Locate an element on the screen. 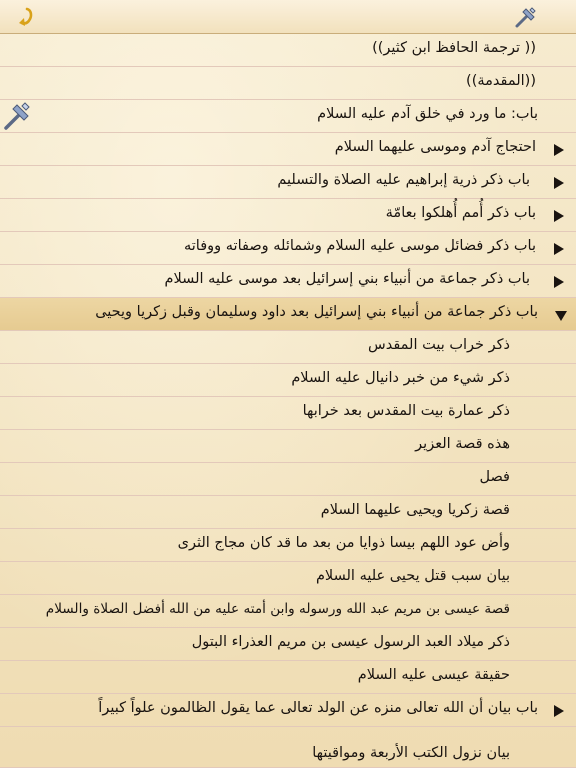 This screenshot has width=576, height=768. top-toolbar is located at coordinates (288, 17).